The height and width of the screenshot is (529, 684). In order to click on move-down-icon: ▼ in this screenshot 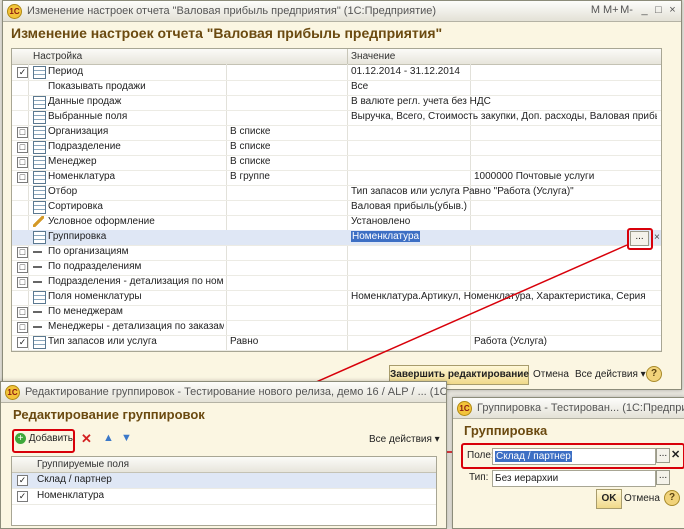, I will do `click(126, 438)`.